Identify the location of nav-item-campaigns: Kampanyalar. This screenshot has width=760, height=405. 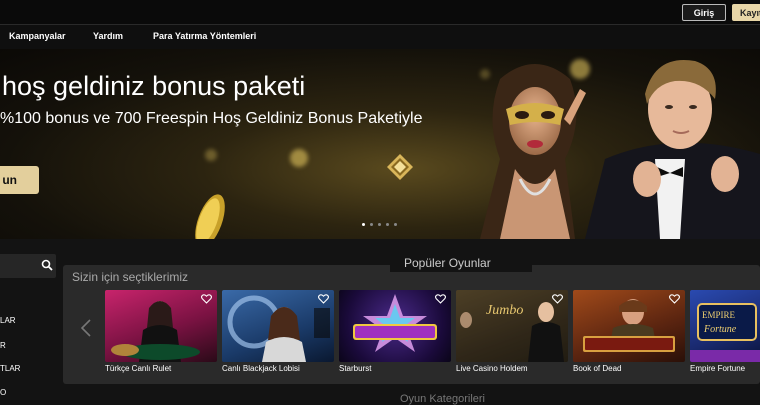
(37, 36).